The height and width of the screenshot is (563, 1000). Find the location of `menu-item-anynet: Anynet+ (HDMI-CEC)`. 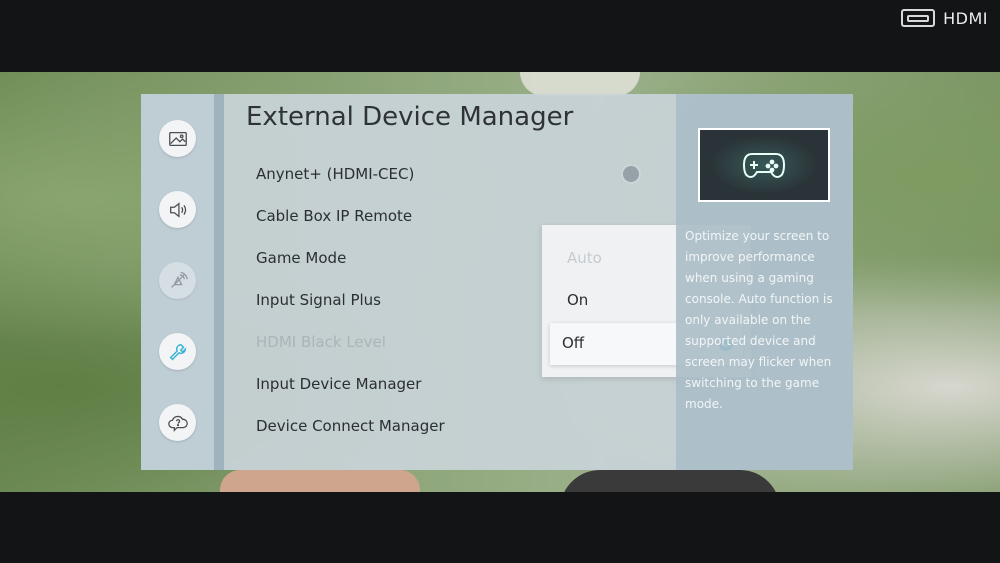

menu-item-anynet: Anynet+ (HDMI-CEC) is located at coordinates (335, 174).